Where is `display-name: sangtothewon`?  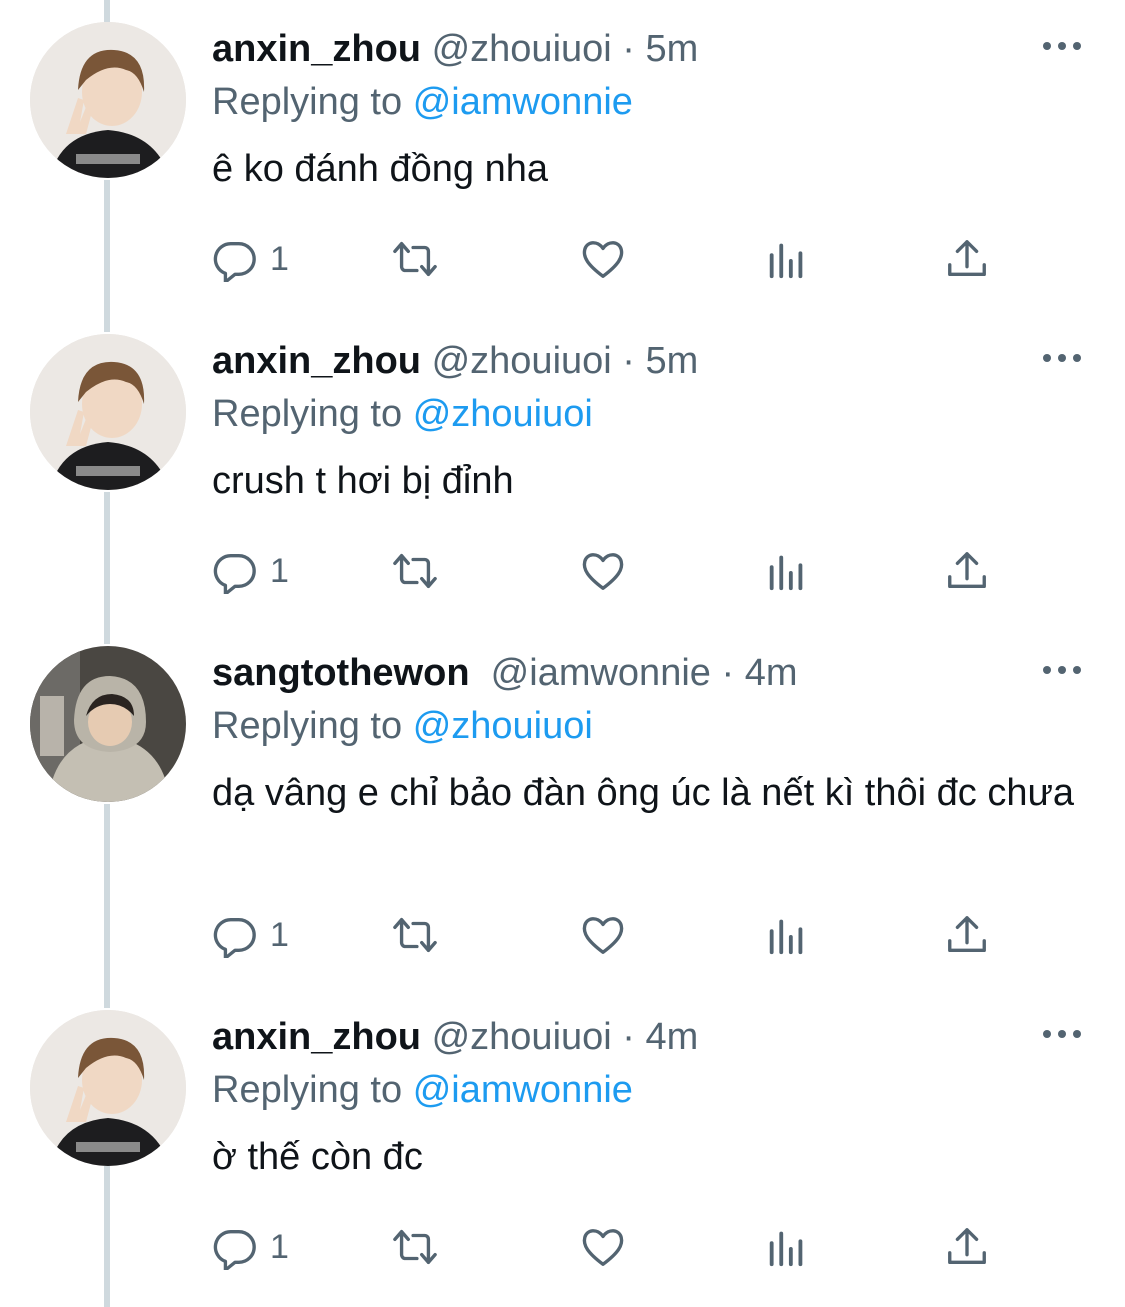
display-name: sangtothewon is located at coordinates (341, 673).